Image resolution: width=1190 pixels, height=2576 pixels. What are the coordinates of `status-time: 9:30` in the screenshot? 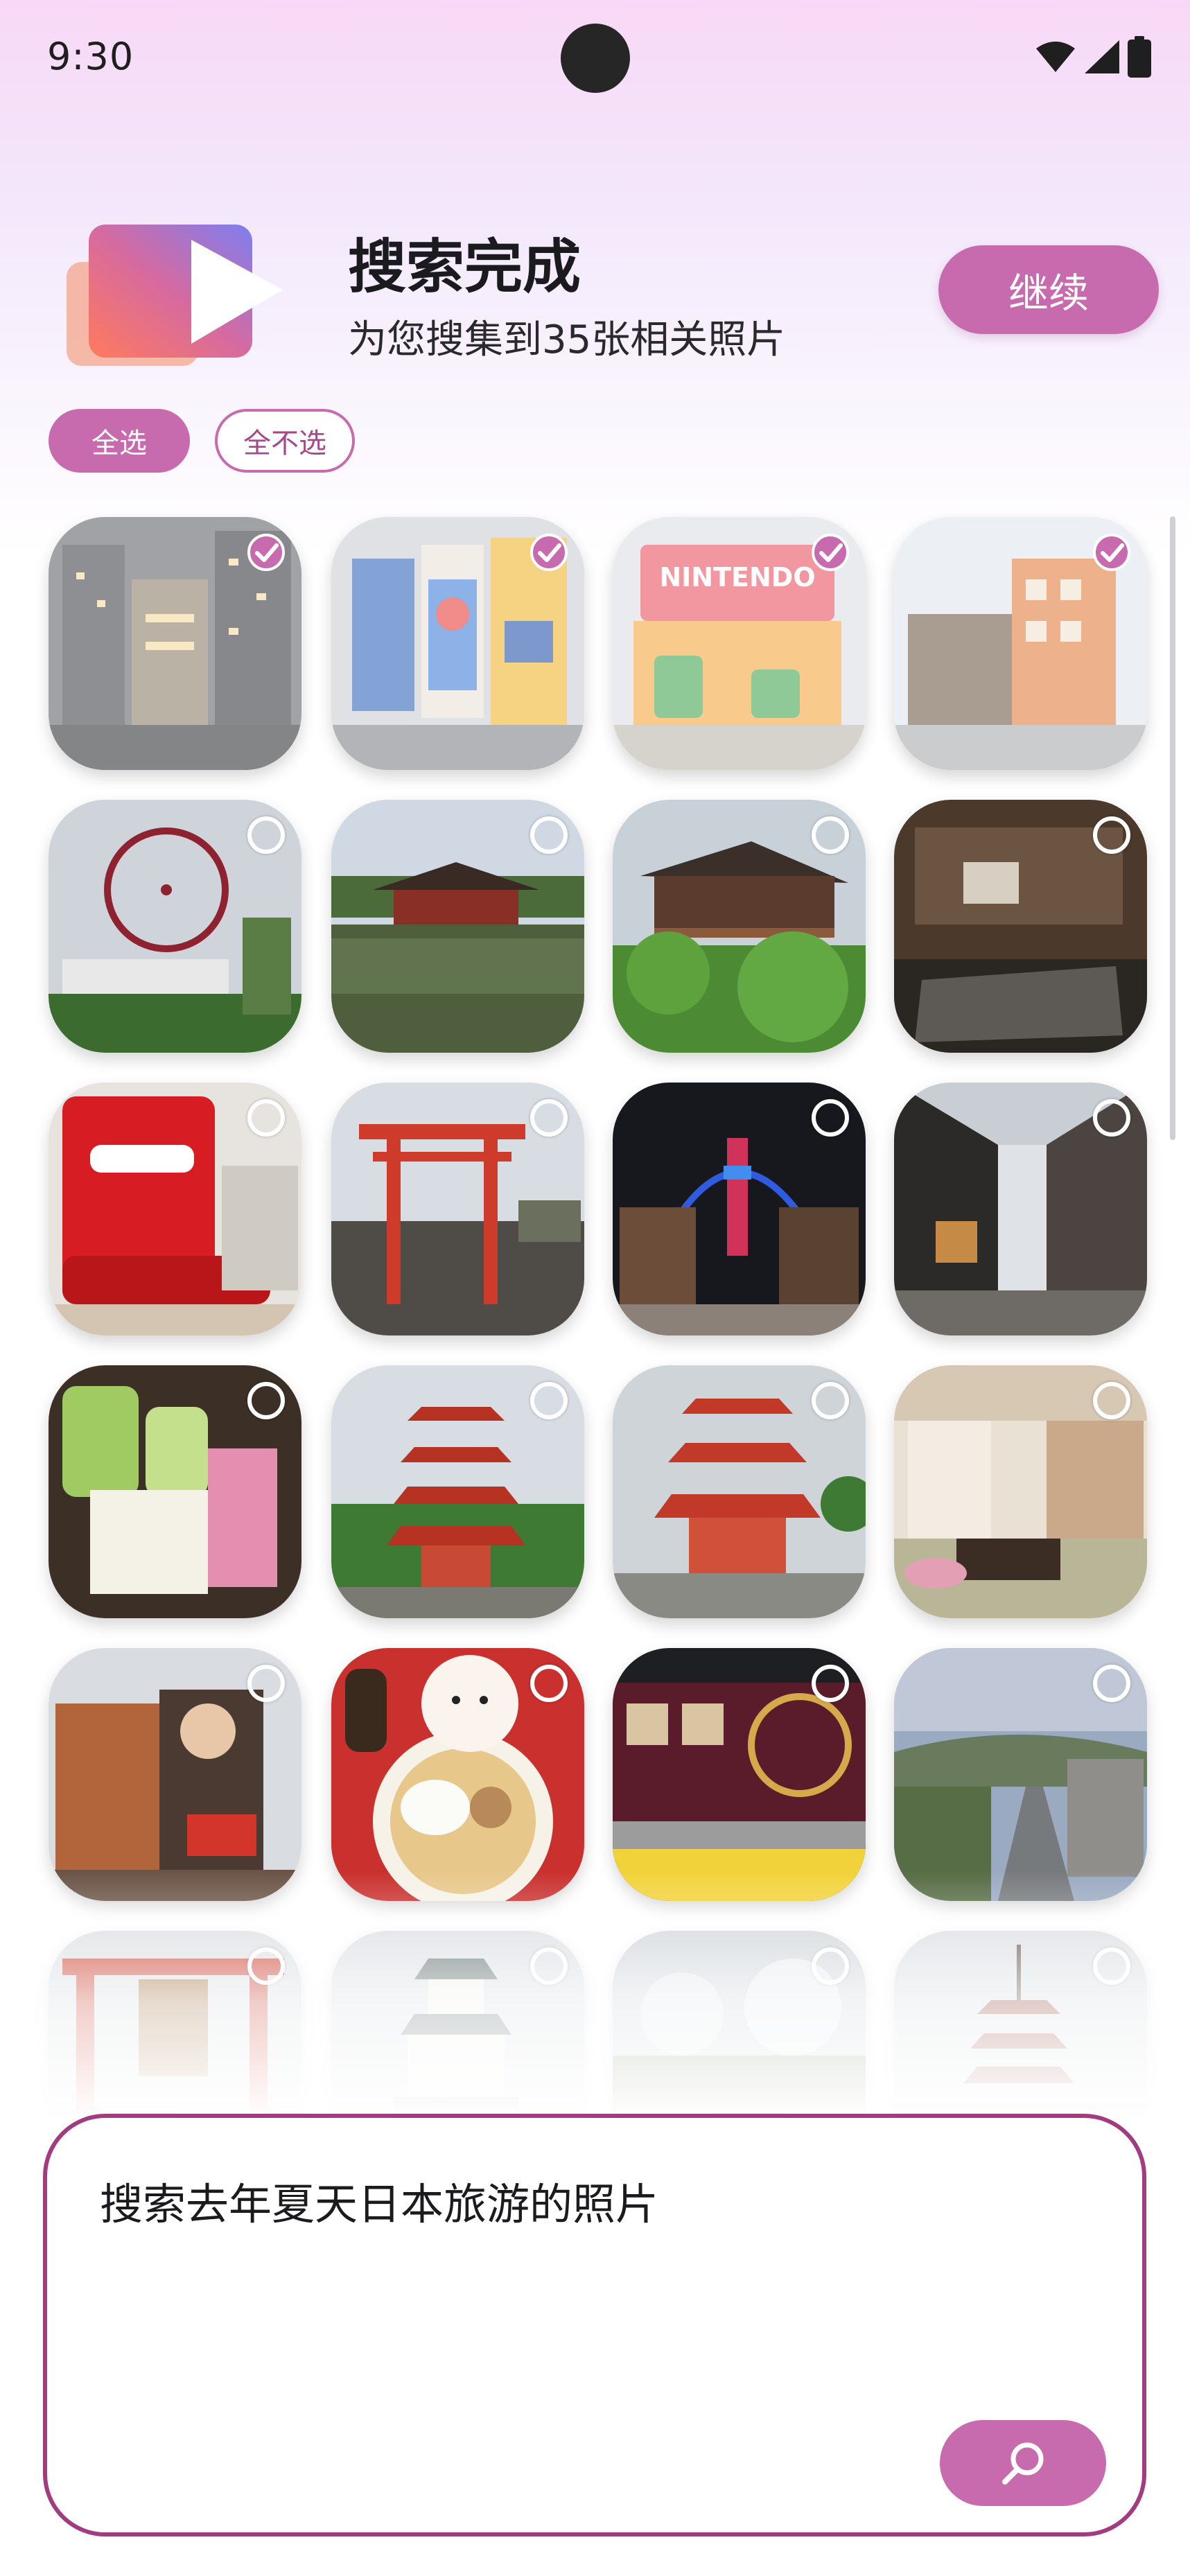 It's located at (90, 56).